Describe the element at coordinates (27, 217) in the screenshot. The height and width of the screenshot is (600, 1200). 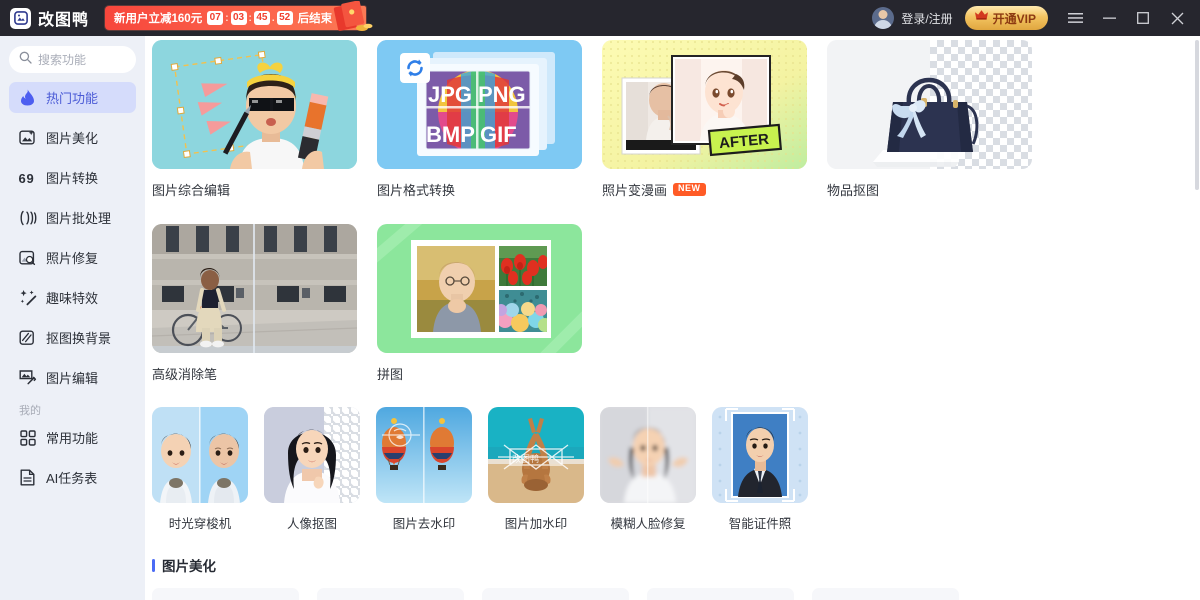
I see `batch-icon` at that location.